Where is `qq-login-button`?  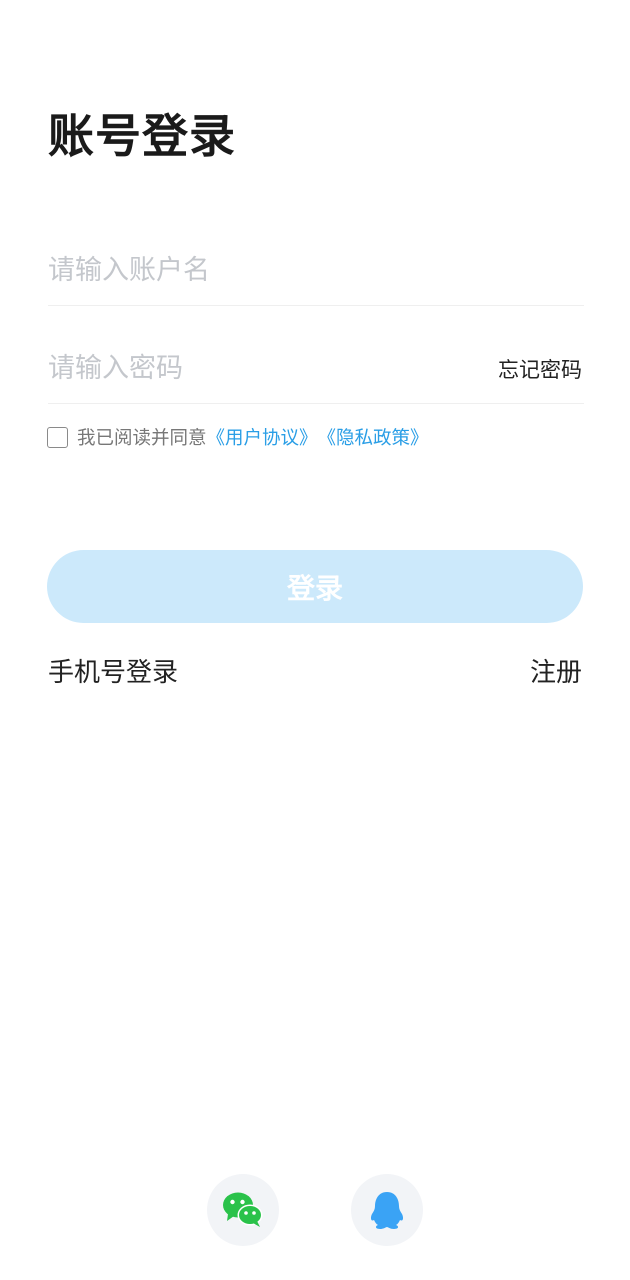
qq-login-button is located at coordinates (387, 1210).